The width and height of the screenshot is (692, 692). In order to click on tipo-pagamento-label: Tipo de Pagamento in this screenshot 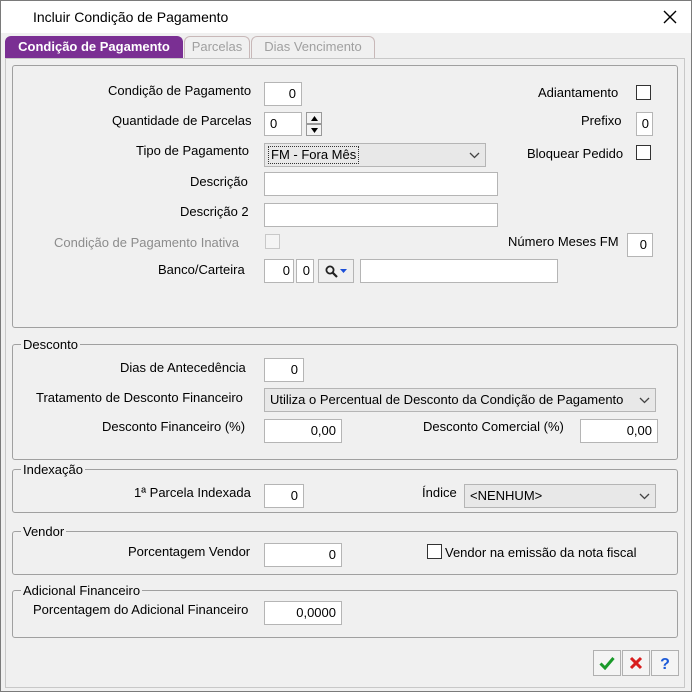, I will do `click(192, 150)`.